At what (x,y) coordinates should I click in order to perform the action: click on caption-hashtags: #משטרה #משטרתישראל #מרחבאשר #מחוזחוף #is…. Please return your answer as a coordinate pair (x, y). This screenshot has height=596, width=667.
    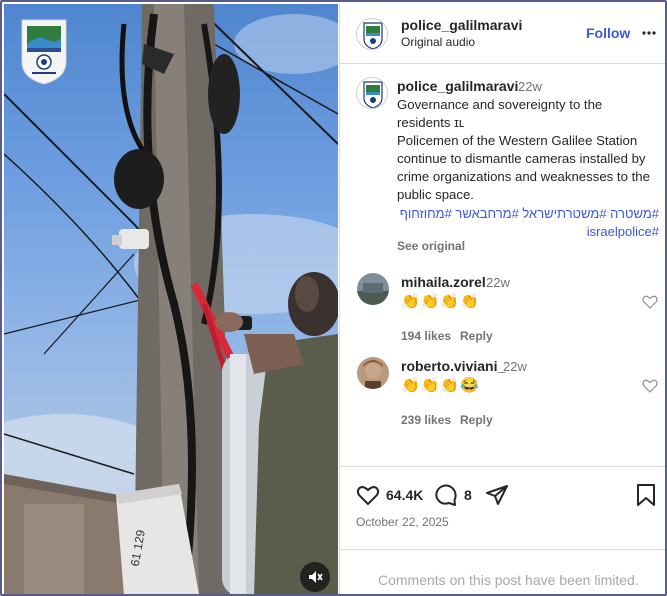
    Looking at the image, I should click on (528, 223).